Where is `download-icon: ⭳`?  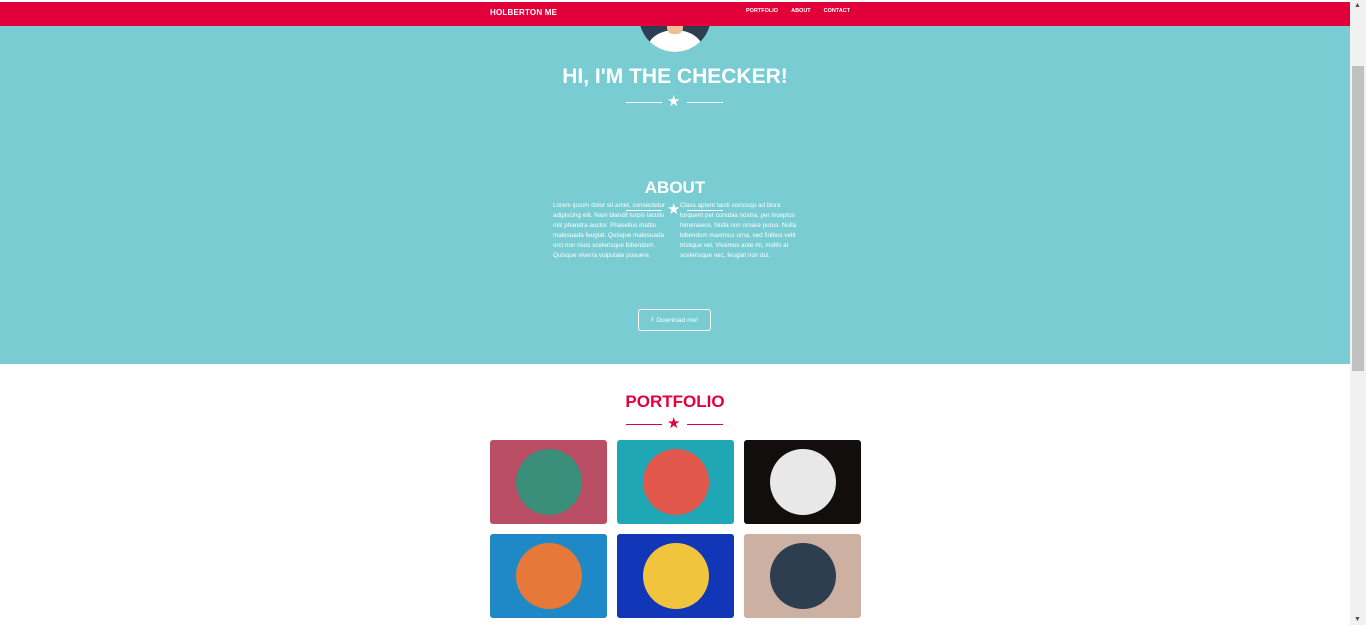
download-icon: ⭳ is located at coordinates (652, 319).